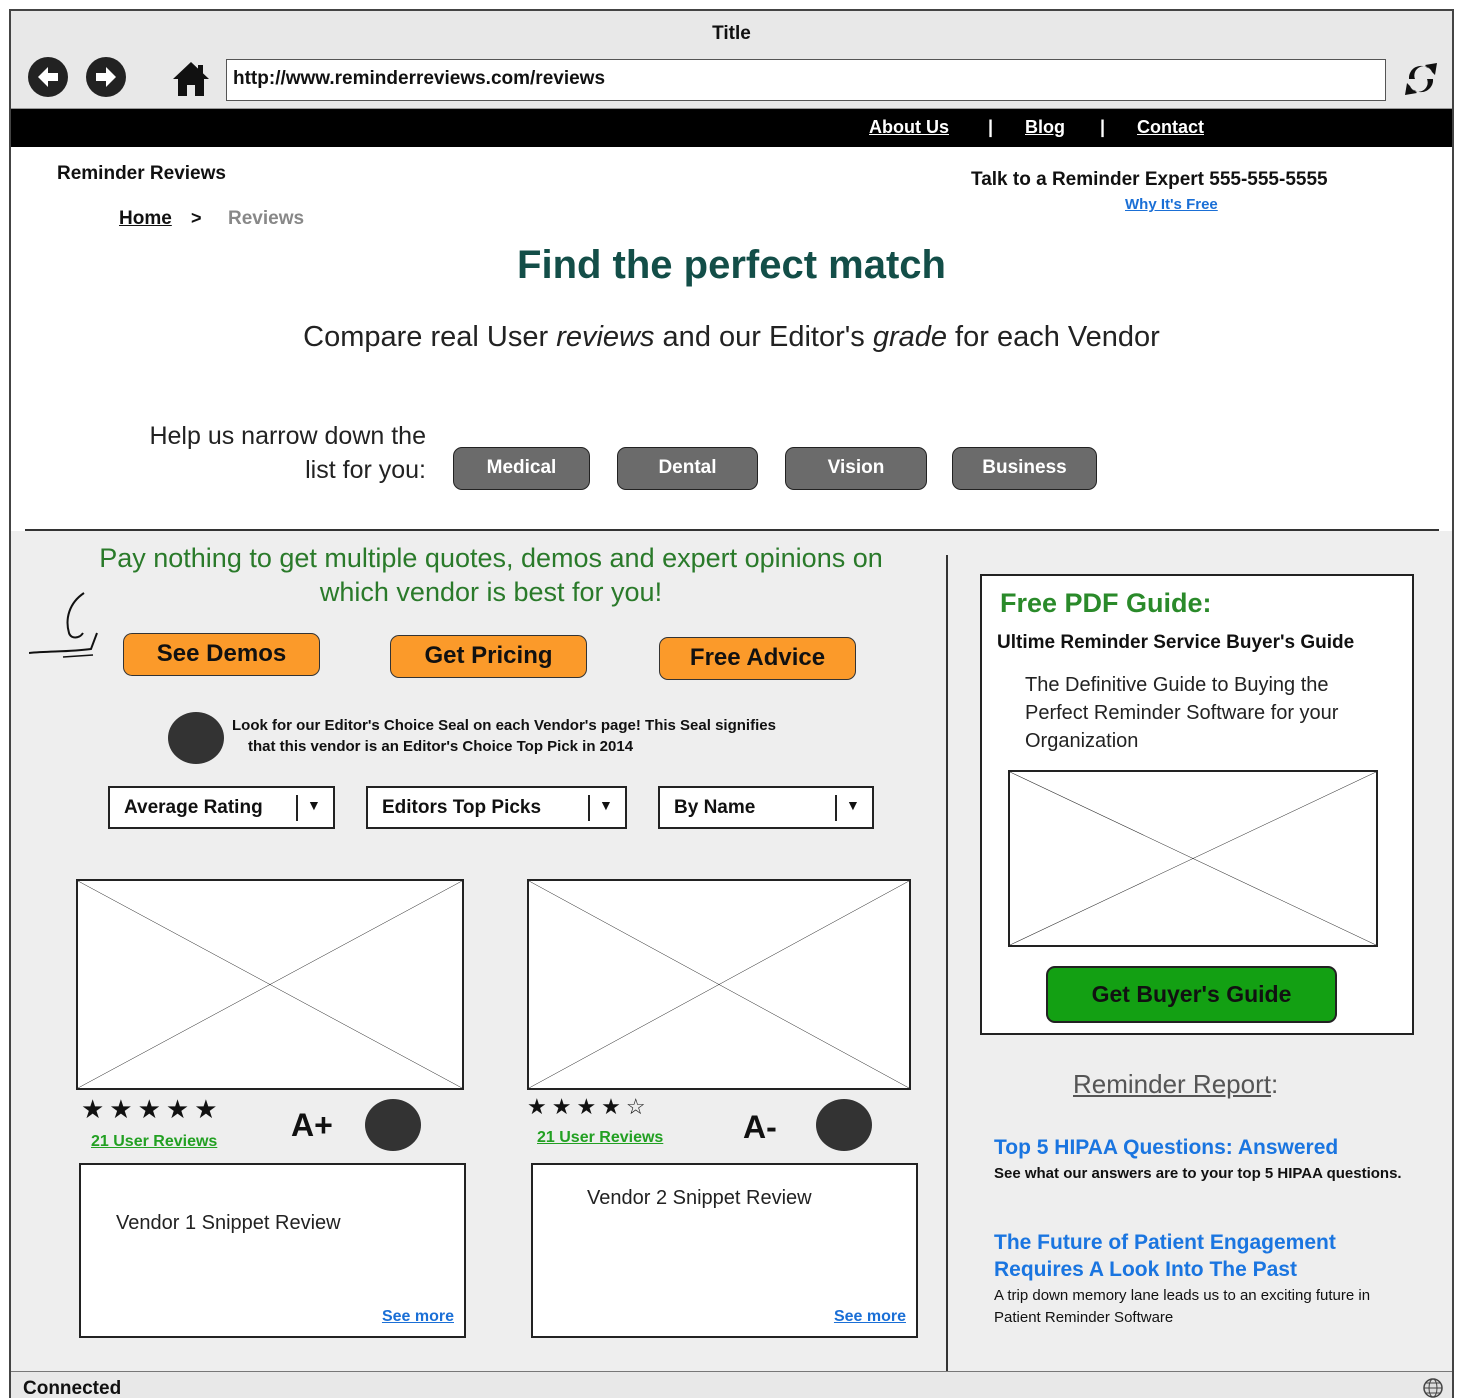 This screenshot has height=1398, width=1459. Describe the element at coordinates (1421, 81) in the screenshot. I see `refresh-icon` at that location.